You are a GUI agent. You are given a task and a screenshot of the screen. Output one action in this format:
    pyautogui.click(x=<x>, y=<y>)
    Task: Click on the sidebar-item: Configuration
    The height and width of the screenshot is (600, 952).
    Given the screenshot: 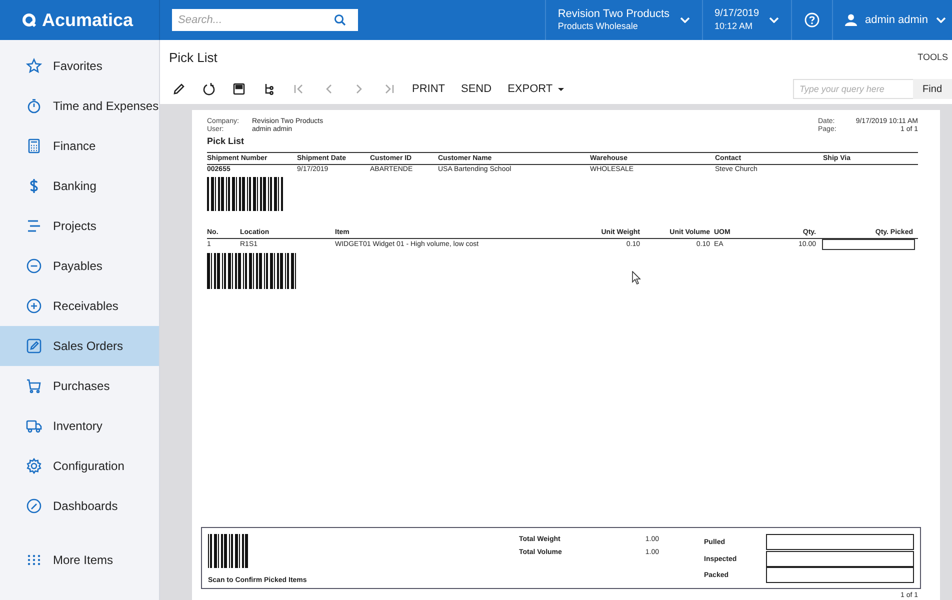 What is the action you would take?
    pyautogui.click(x=79, y=466)
    